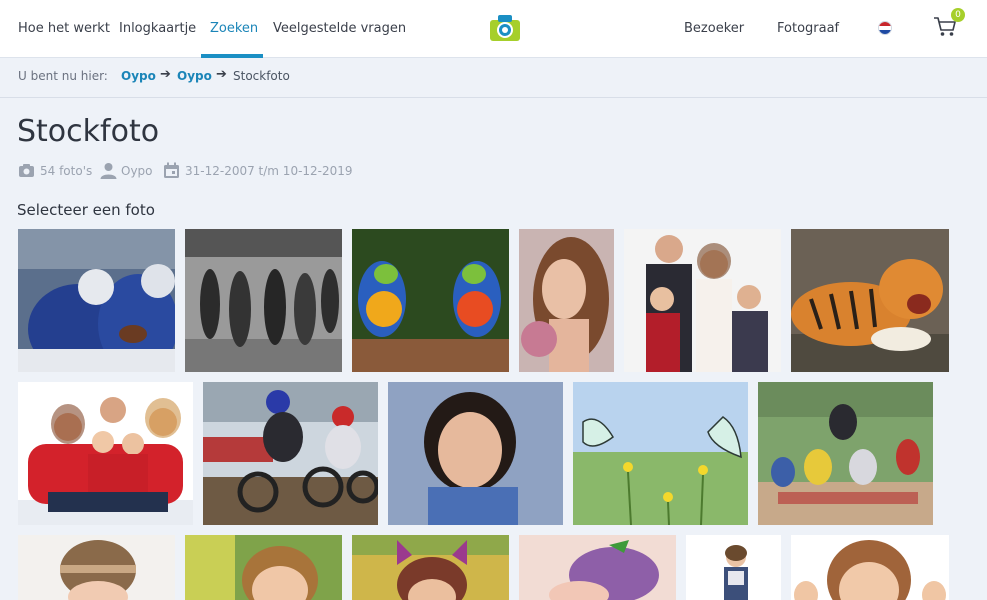 This screenshot has height=600, width=987. I want to click on nav-bezoeker: Bezoeker, so click(714, 29).